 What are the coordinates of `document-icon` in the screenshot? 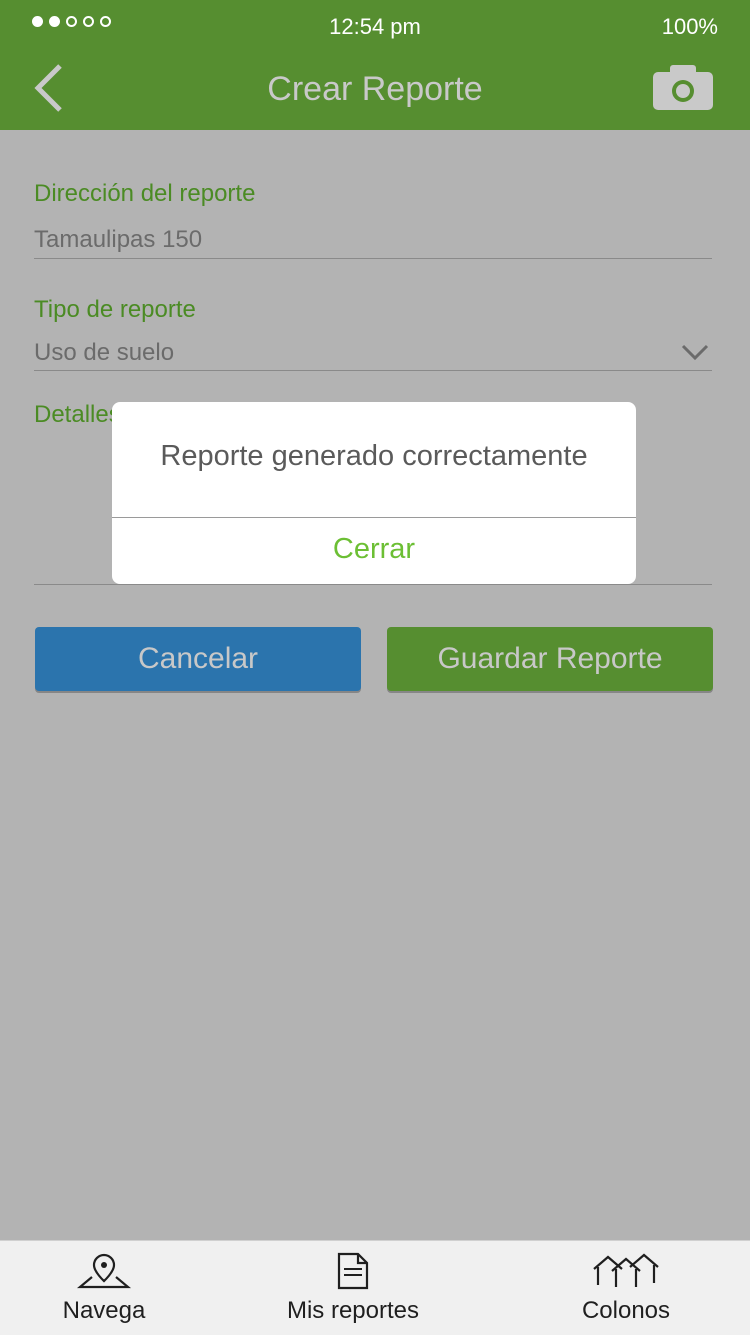 It's located at (353, 1271).